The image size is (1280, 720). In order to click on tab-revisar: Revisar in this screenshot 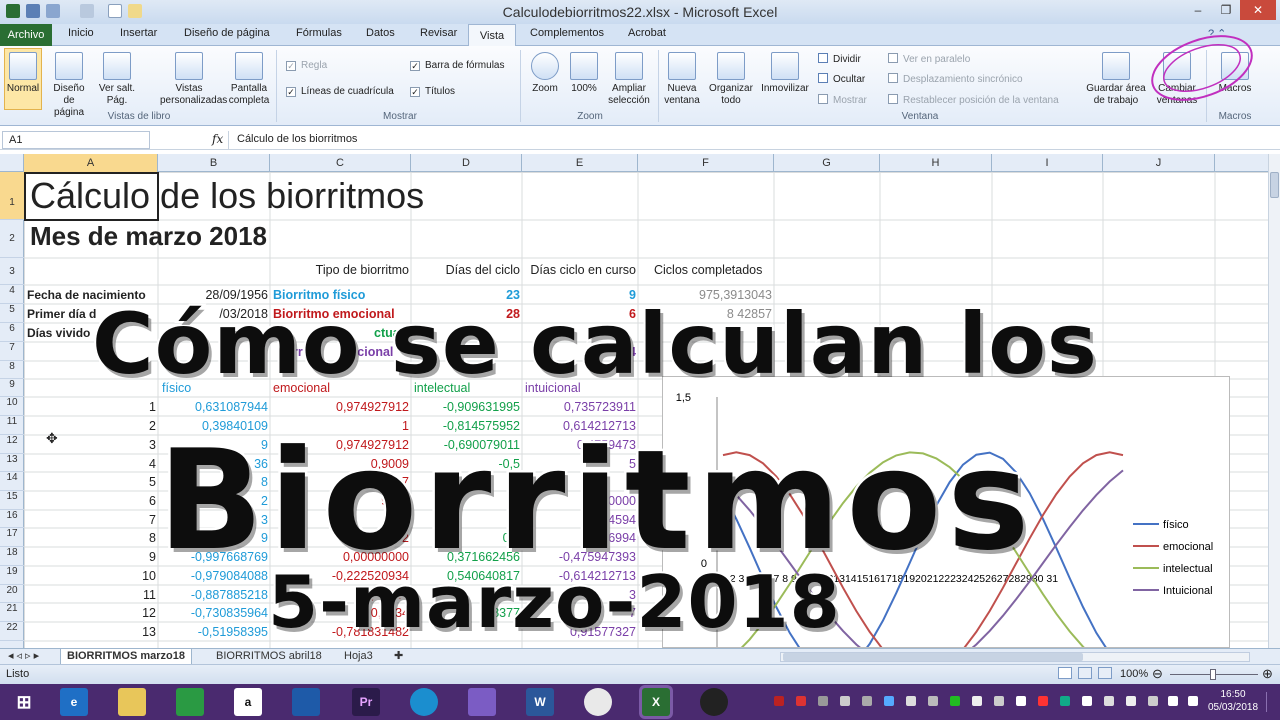, I will do `click(438, 33)`.